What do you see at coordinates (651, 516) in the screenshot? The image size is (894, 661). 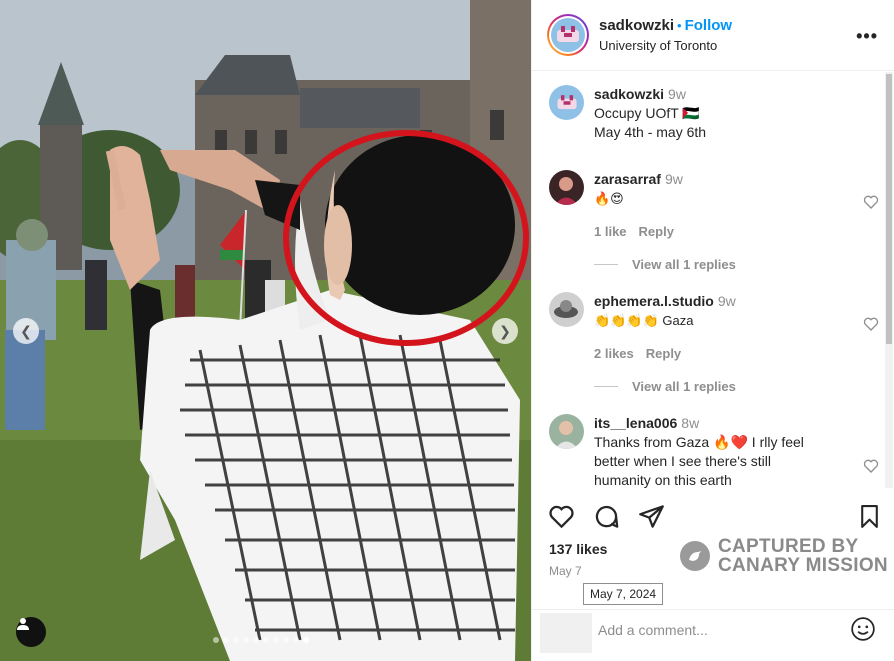 I see `share-paper-plane-icon` at bounding box center [651, 516].